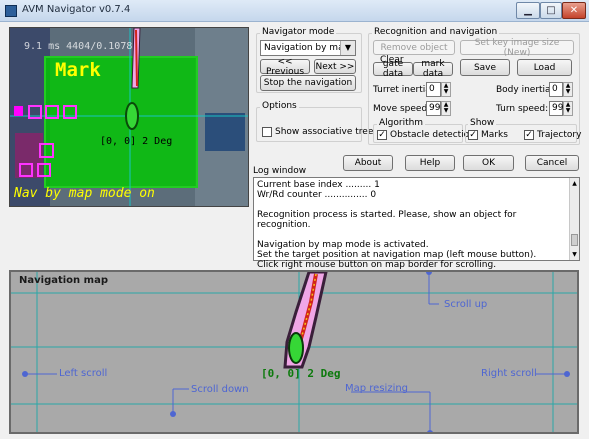 This screenshot has height=439, width=589. What do you see at coordinates (347, 48) in the screenshot?
I see `chevron-down-icon: ▼` at bounding box center [347, 48].